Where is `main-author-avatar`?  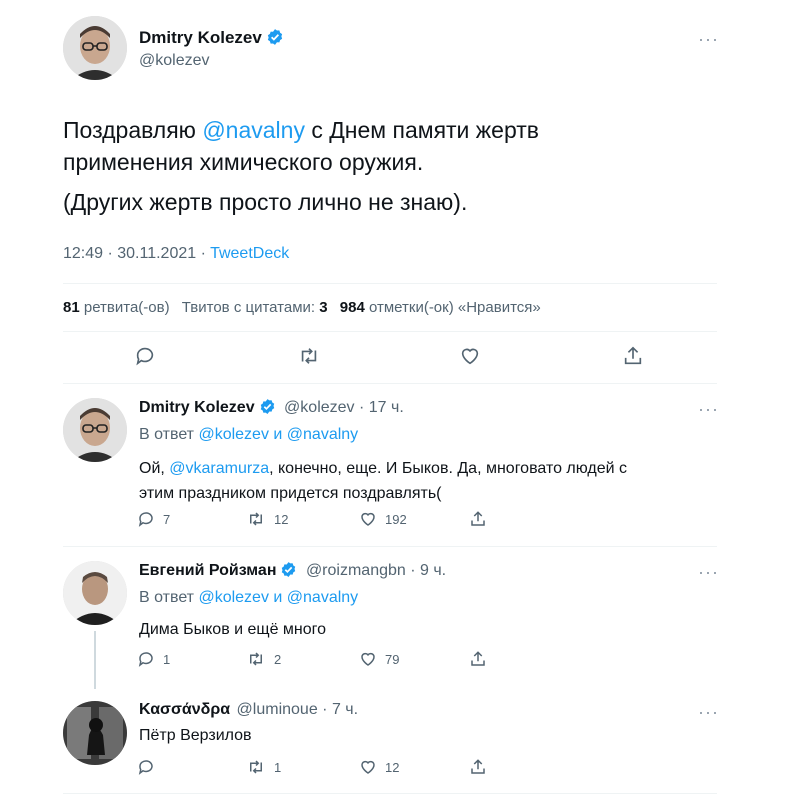 main-author-avatar is located at coordinates (95, 48).